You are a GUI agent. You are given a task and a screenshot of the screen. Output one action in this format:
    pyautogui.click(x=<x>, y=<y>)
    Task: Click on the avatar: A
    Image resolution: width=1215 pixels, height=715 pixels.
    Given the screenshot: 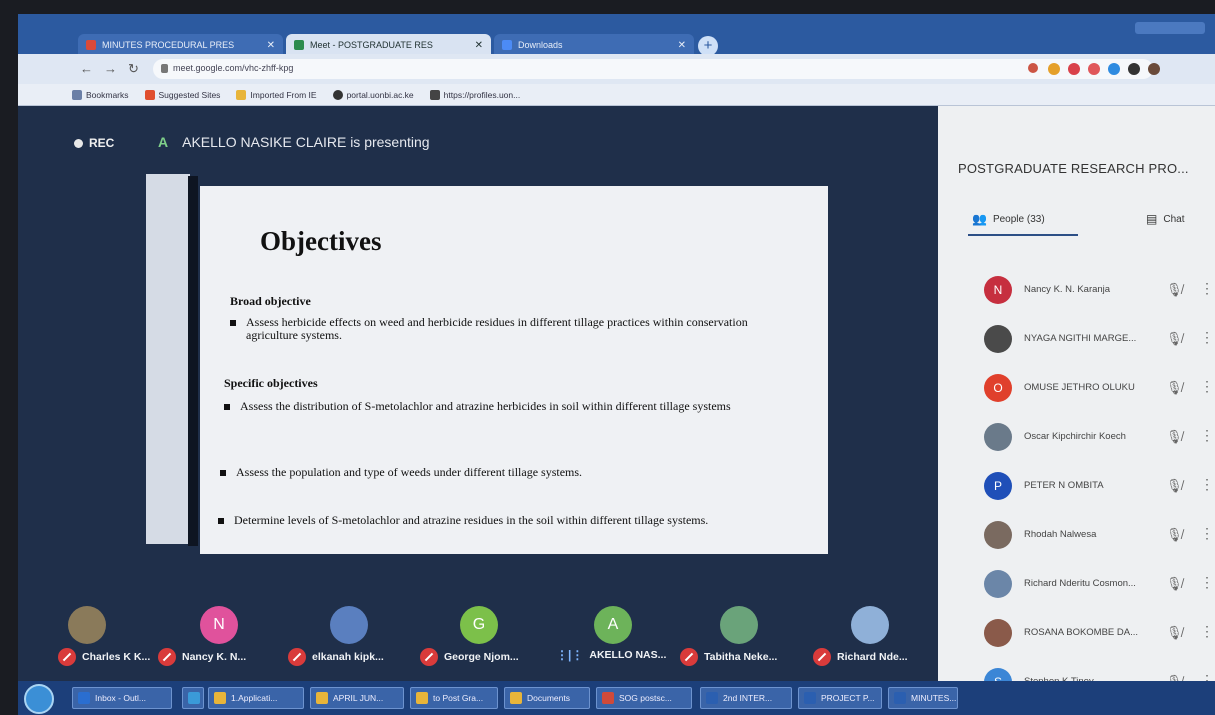 What is the action you would take?
    pyautogui.click(x=613, y=625)
    